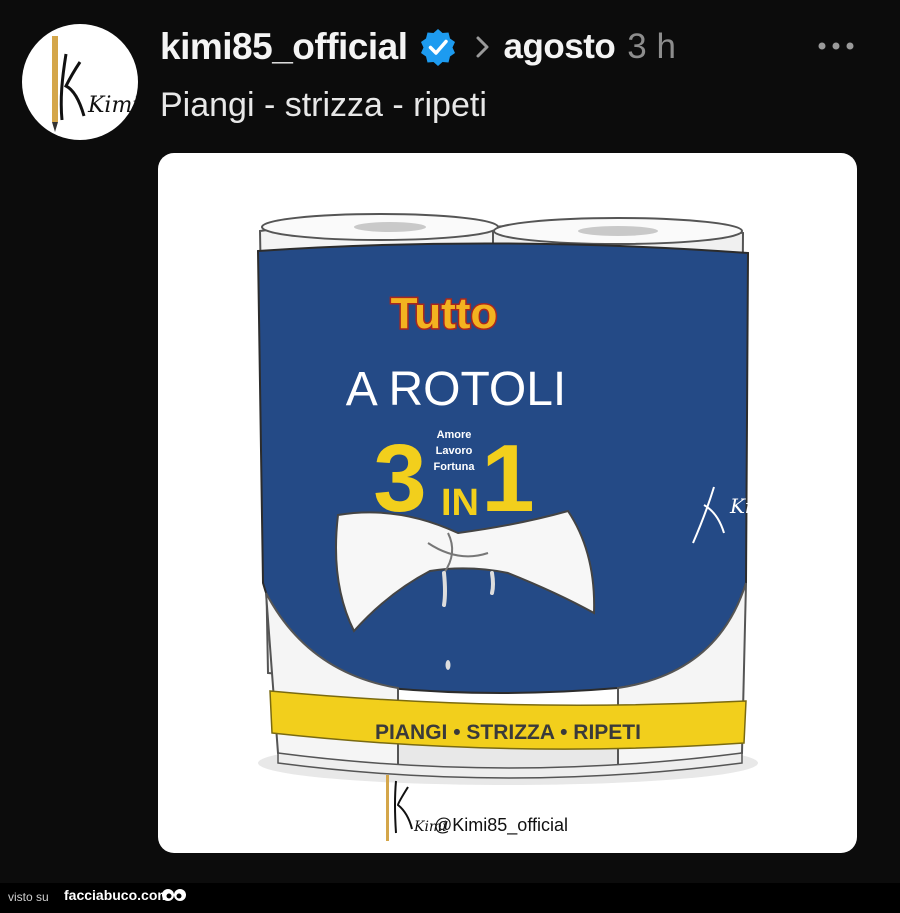 The height and width of the screenshot is (913, 900). What do you see at coordinates (455, 467) in the screenshot?
I see `small-line-3: Fortuna` at bounding box center [455, 467].